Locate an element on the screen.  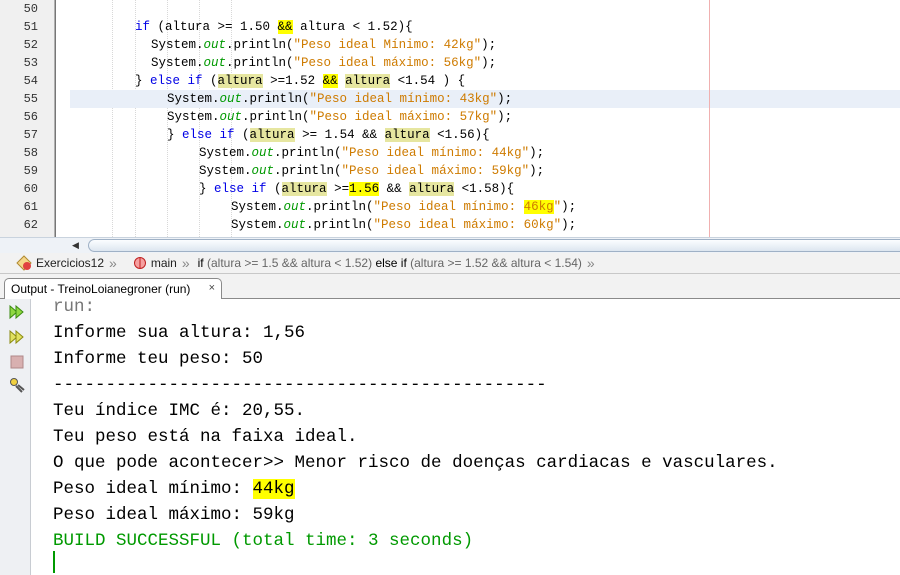
scrollbar-thumb is located at coordinates (494, 245).